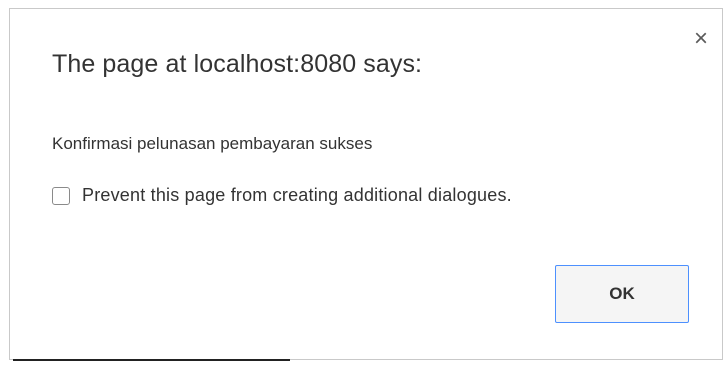 The height and width of the screenshot is (367, 728). I want to click on underlying-page-divider, so click(151, 360).